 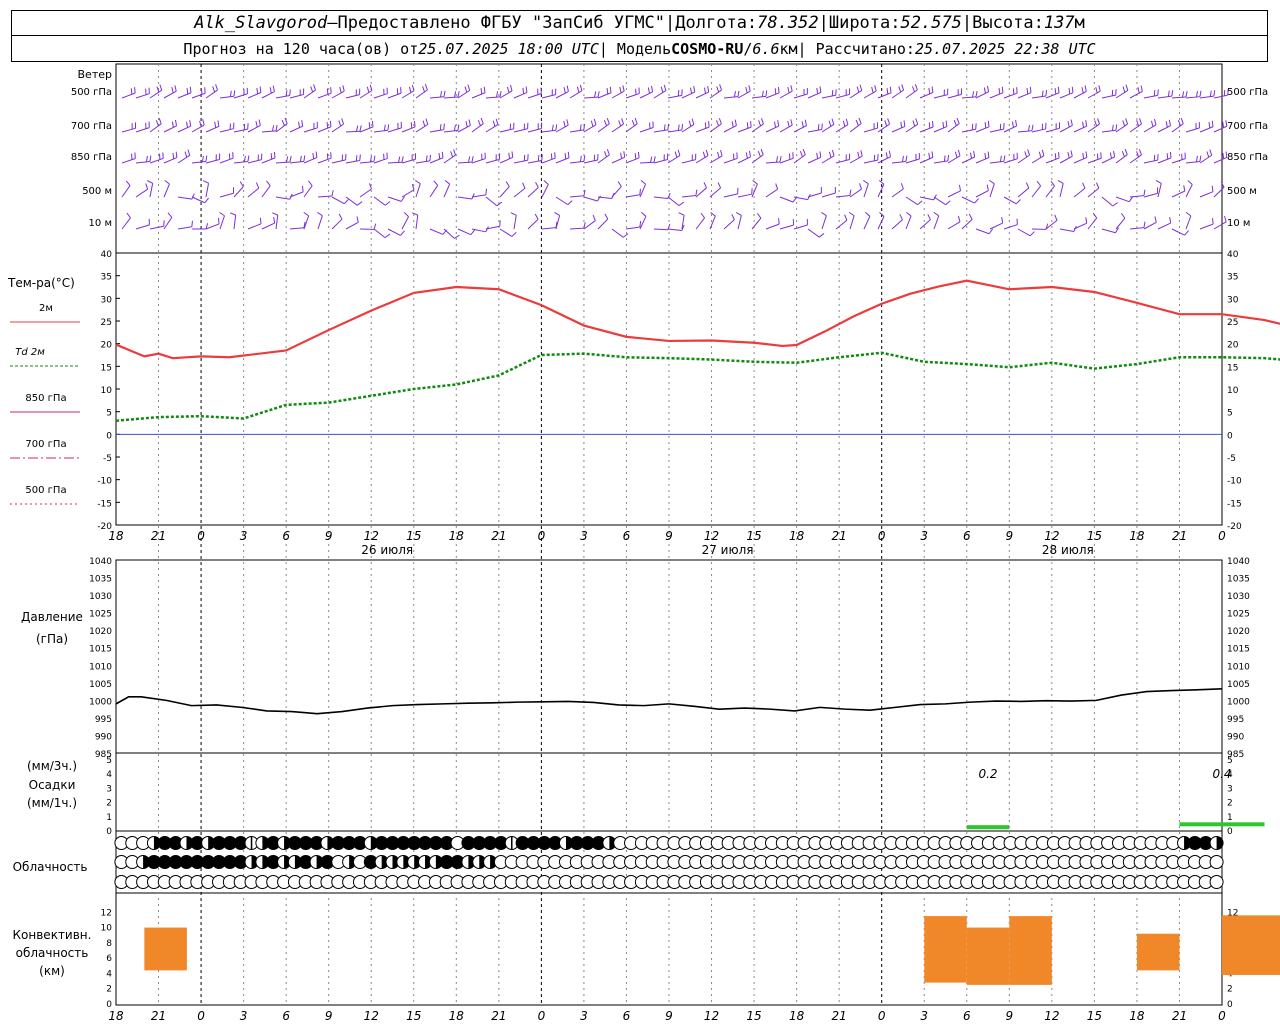 I want to click on pressure-ytick: 995, so click(x=103, y=720).